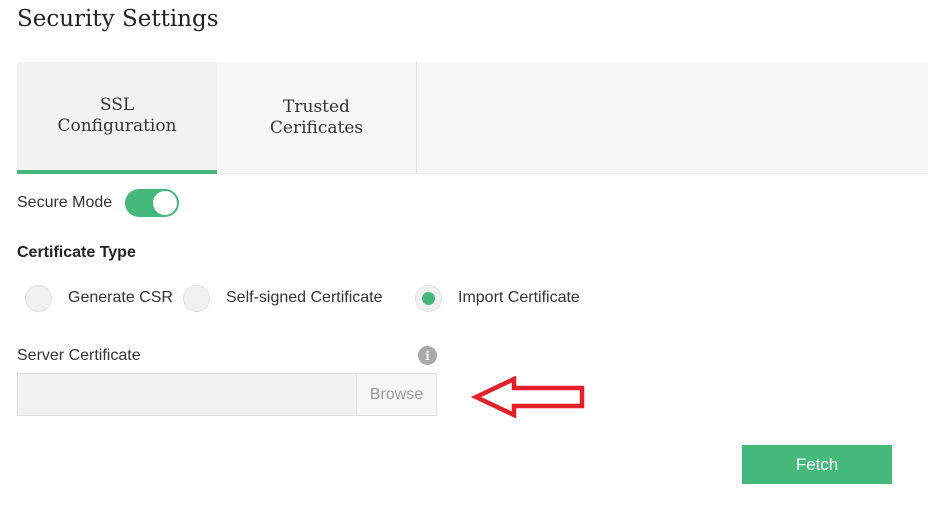 The height and width of the screenshot is (517, 928). I want to click on radio-generate-csr, so click(38, 298).